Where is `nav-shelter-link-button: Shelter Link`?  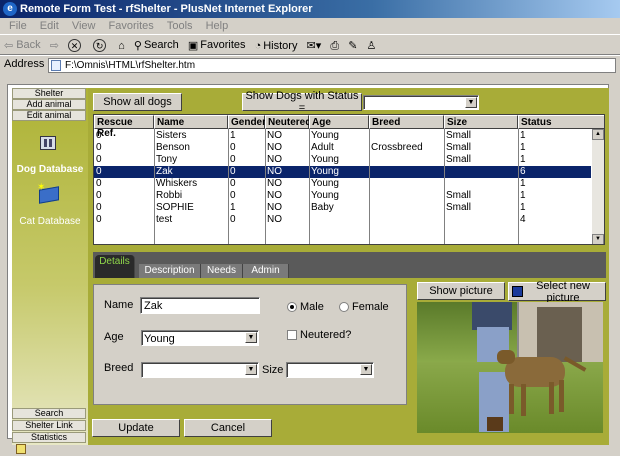 nav-shelter-link-button: Shelter Link is located at coordinates (49, 425).